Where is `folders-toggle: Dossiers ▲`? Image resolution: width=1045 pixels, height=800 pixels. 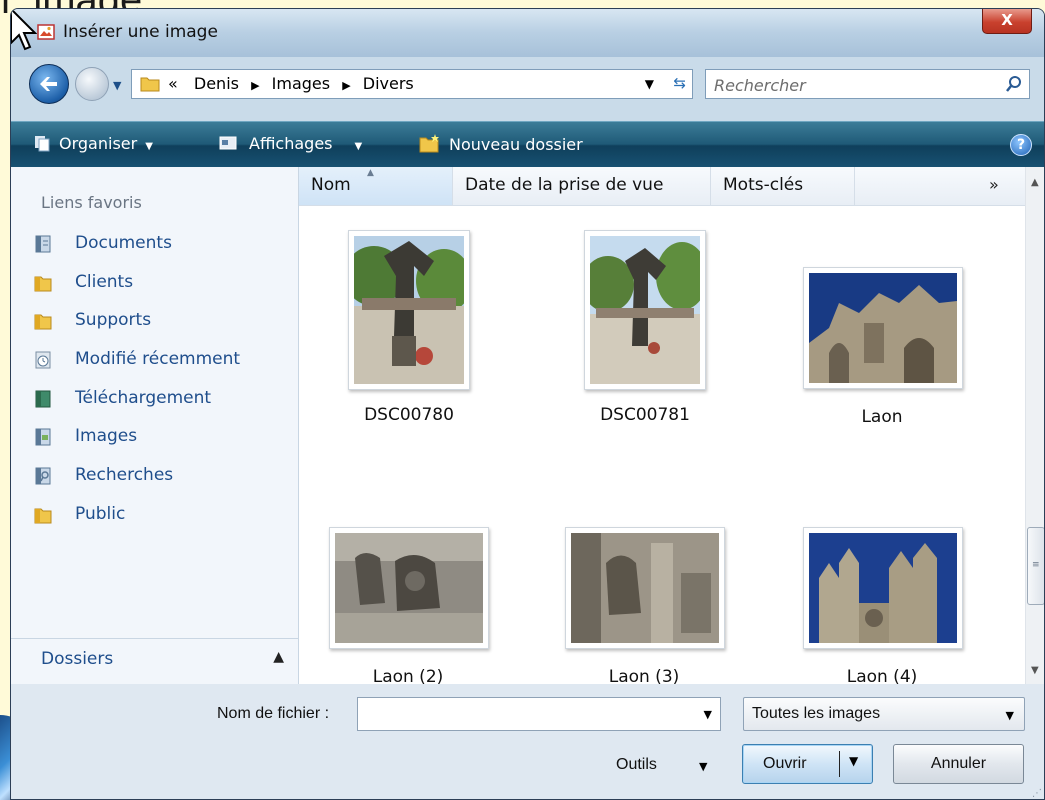 folders-toggle: Dossiers ▲ is located at coordinates (154, 661).